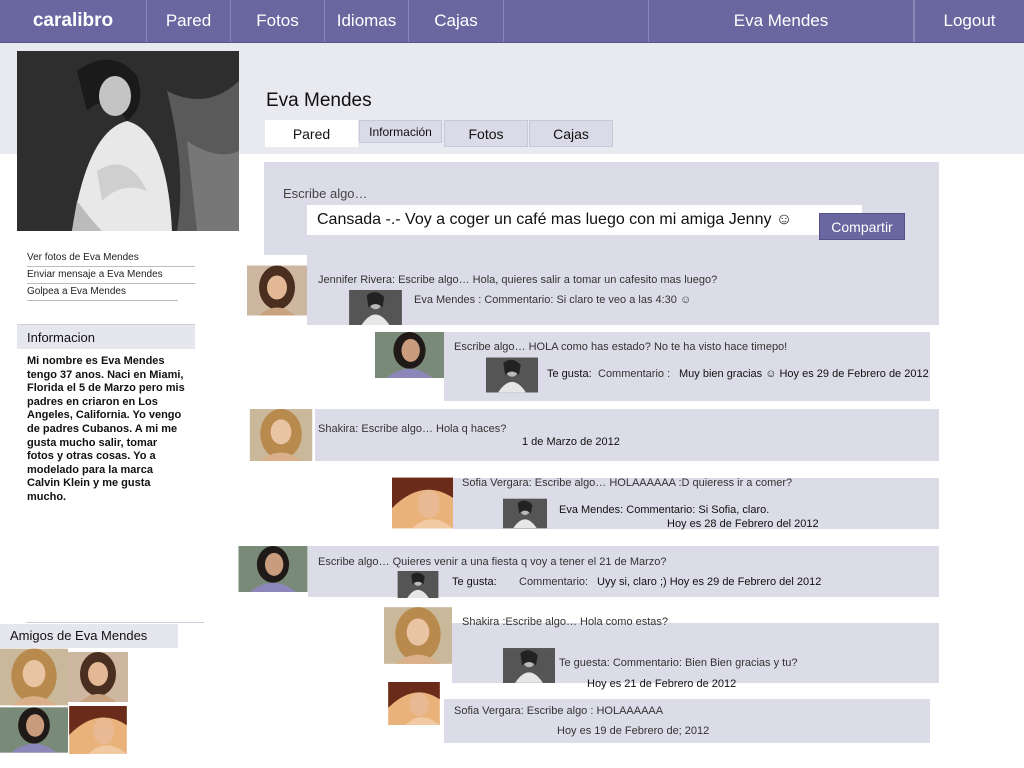 The height and width of the screenshot is (768, 1024). I want to click on post-text: Sofia Vergara: Escribe algo : HOLAAAAAA, so click(559, 711).